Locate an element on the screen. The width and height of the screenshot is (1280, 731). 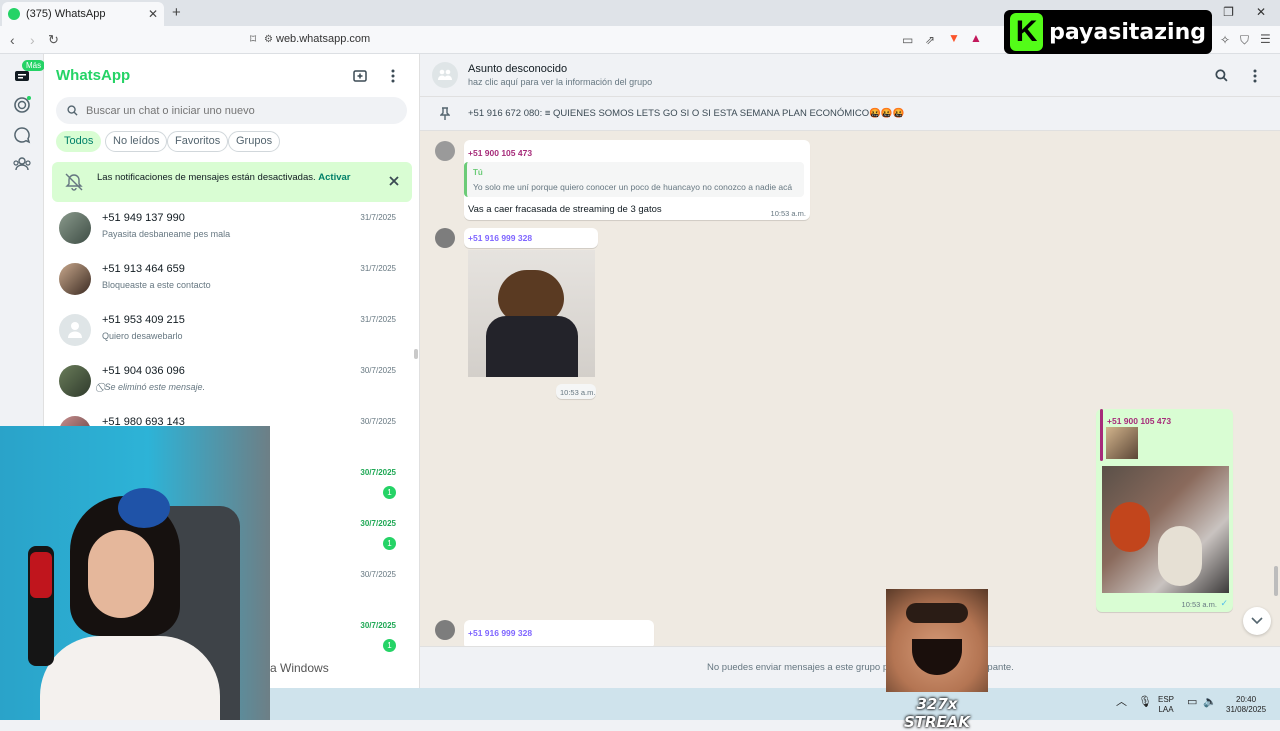
incoming-message: +51 916 999 328 is located at coordinates (559, 633).